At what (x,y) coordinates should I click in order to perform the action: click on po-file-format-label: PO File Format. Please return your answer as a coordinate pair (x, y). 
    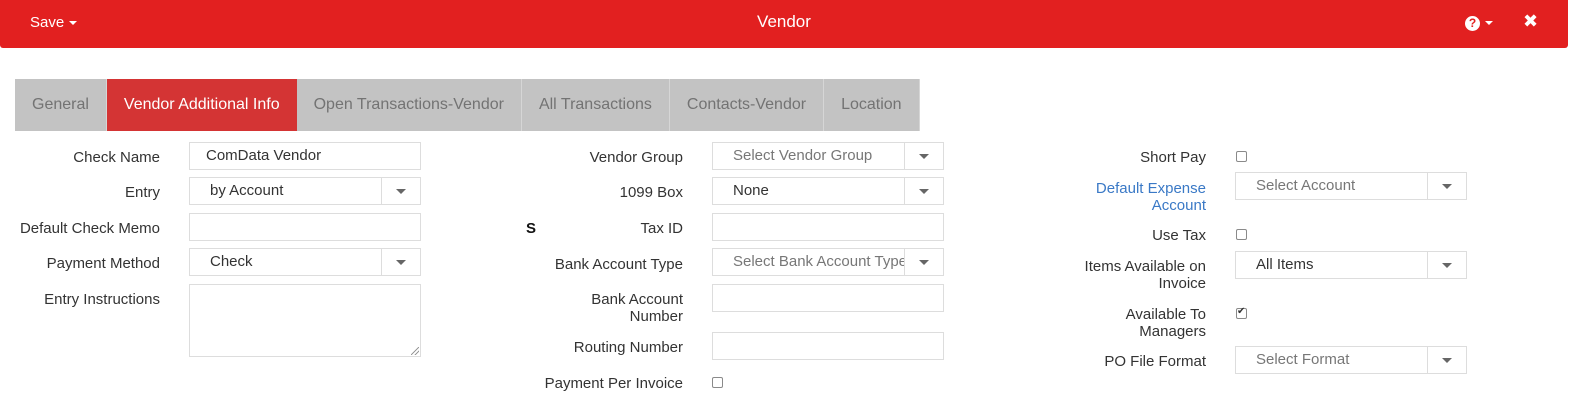
    Looking at the image, I should click on (1155, 361).